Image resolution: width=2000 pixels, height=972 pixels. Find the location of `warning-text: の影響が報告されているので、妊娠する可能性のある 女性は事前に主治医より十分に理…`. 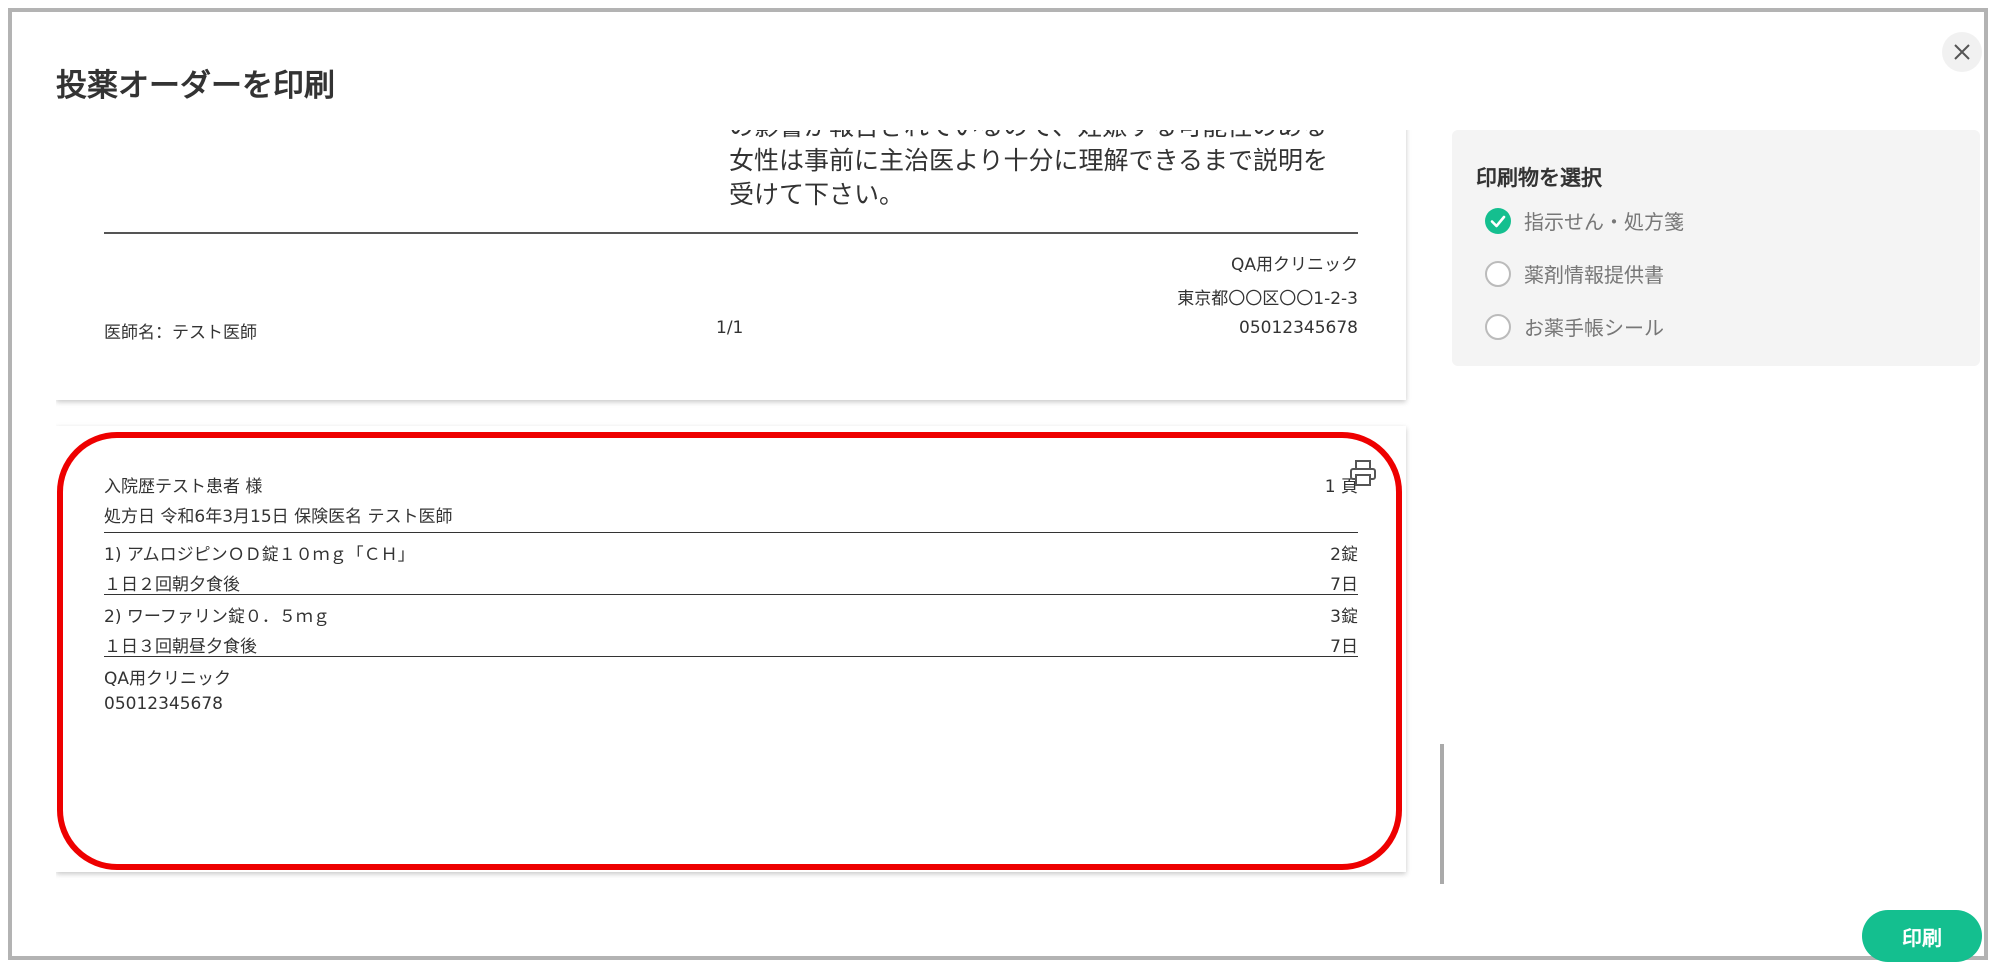

warning-text: の影響が報告されているので、妊娠する可能性のある 女性は事前に主治医より十分に理… is located at coordinates (1049, 171).